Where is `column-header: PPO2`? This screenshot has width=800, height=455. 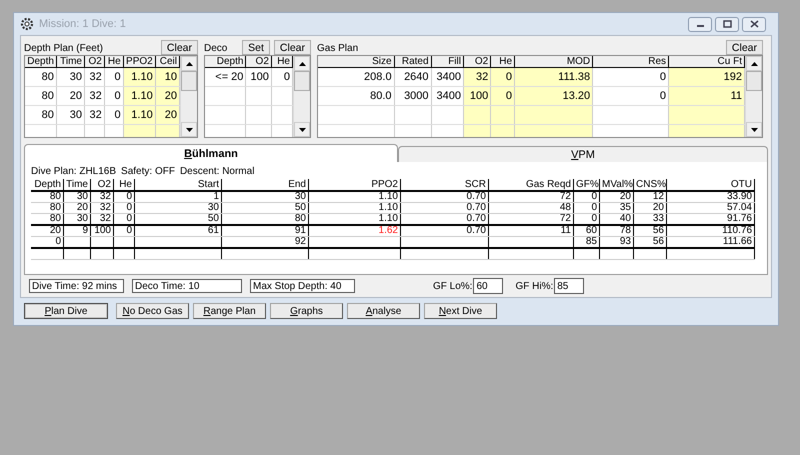 column-header: PPO2 is located at coordinates (354, 185).